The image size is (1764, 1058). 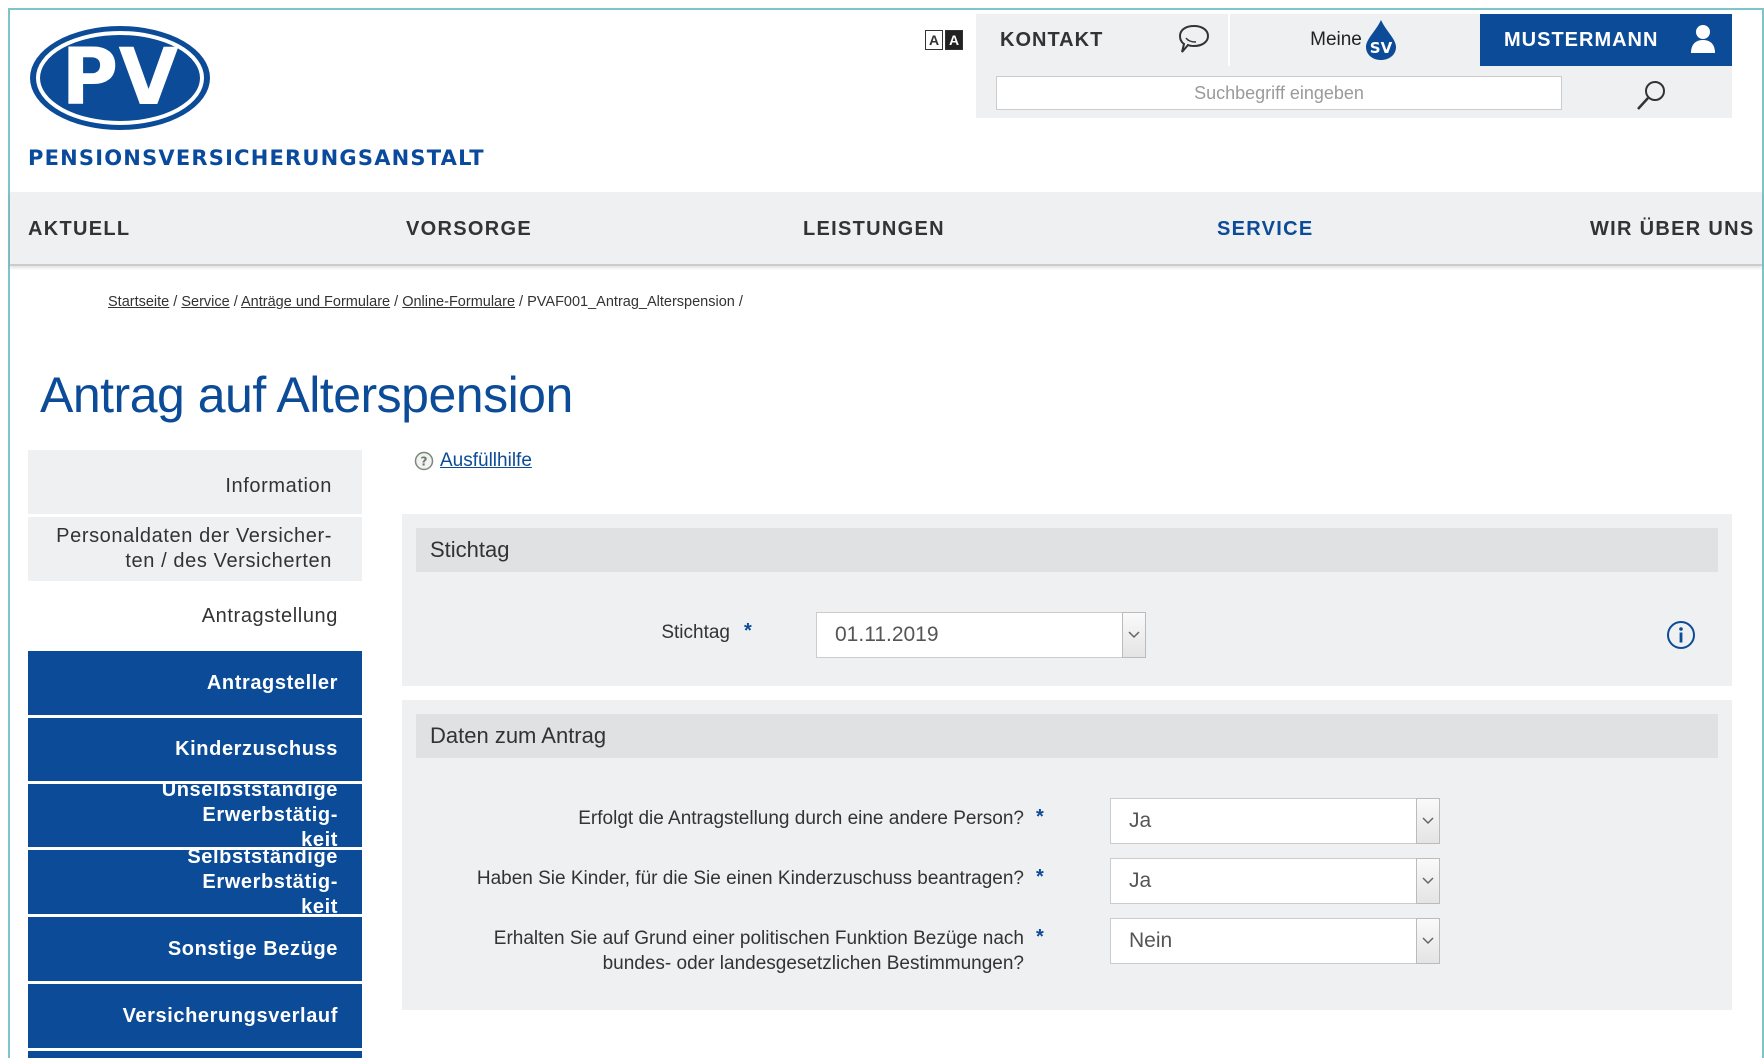 I want to click on sidebar-item-label: Unselbstständige Erwerbstätig- keit, so click(x=249, y=815).